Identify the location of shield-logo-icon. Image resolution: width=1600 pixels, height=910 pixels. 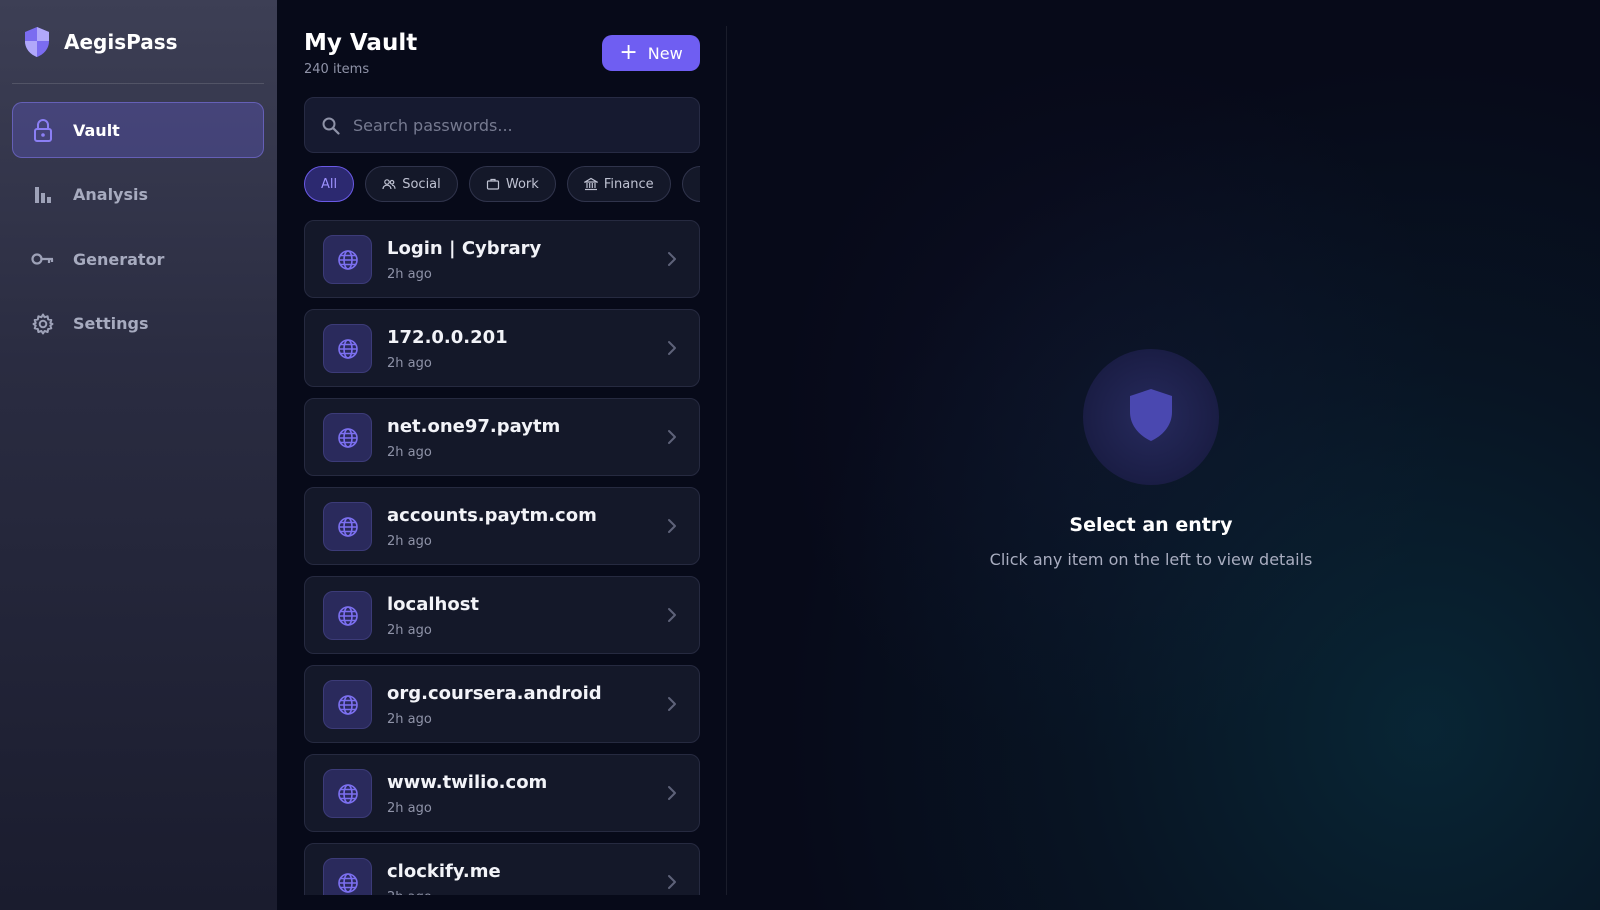
(37, 42).